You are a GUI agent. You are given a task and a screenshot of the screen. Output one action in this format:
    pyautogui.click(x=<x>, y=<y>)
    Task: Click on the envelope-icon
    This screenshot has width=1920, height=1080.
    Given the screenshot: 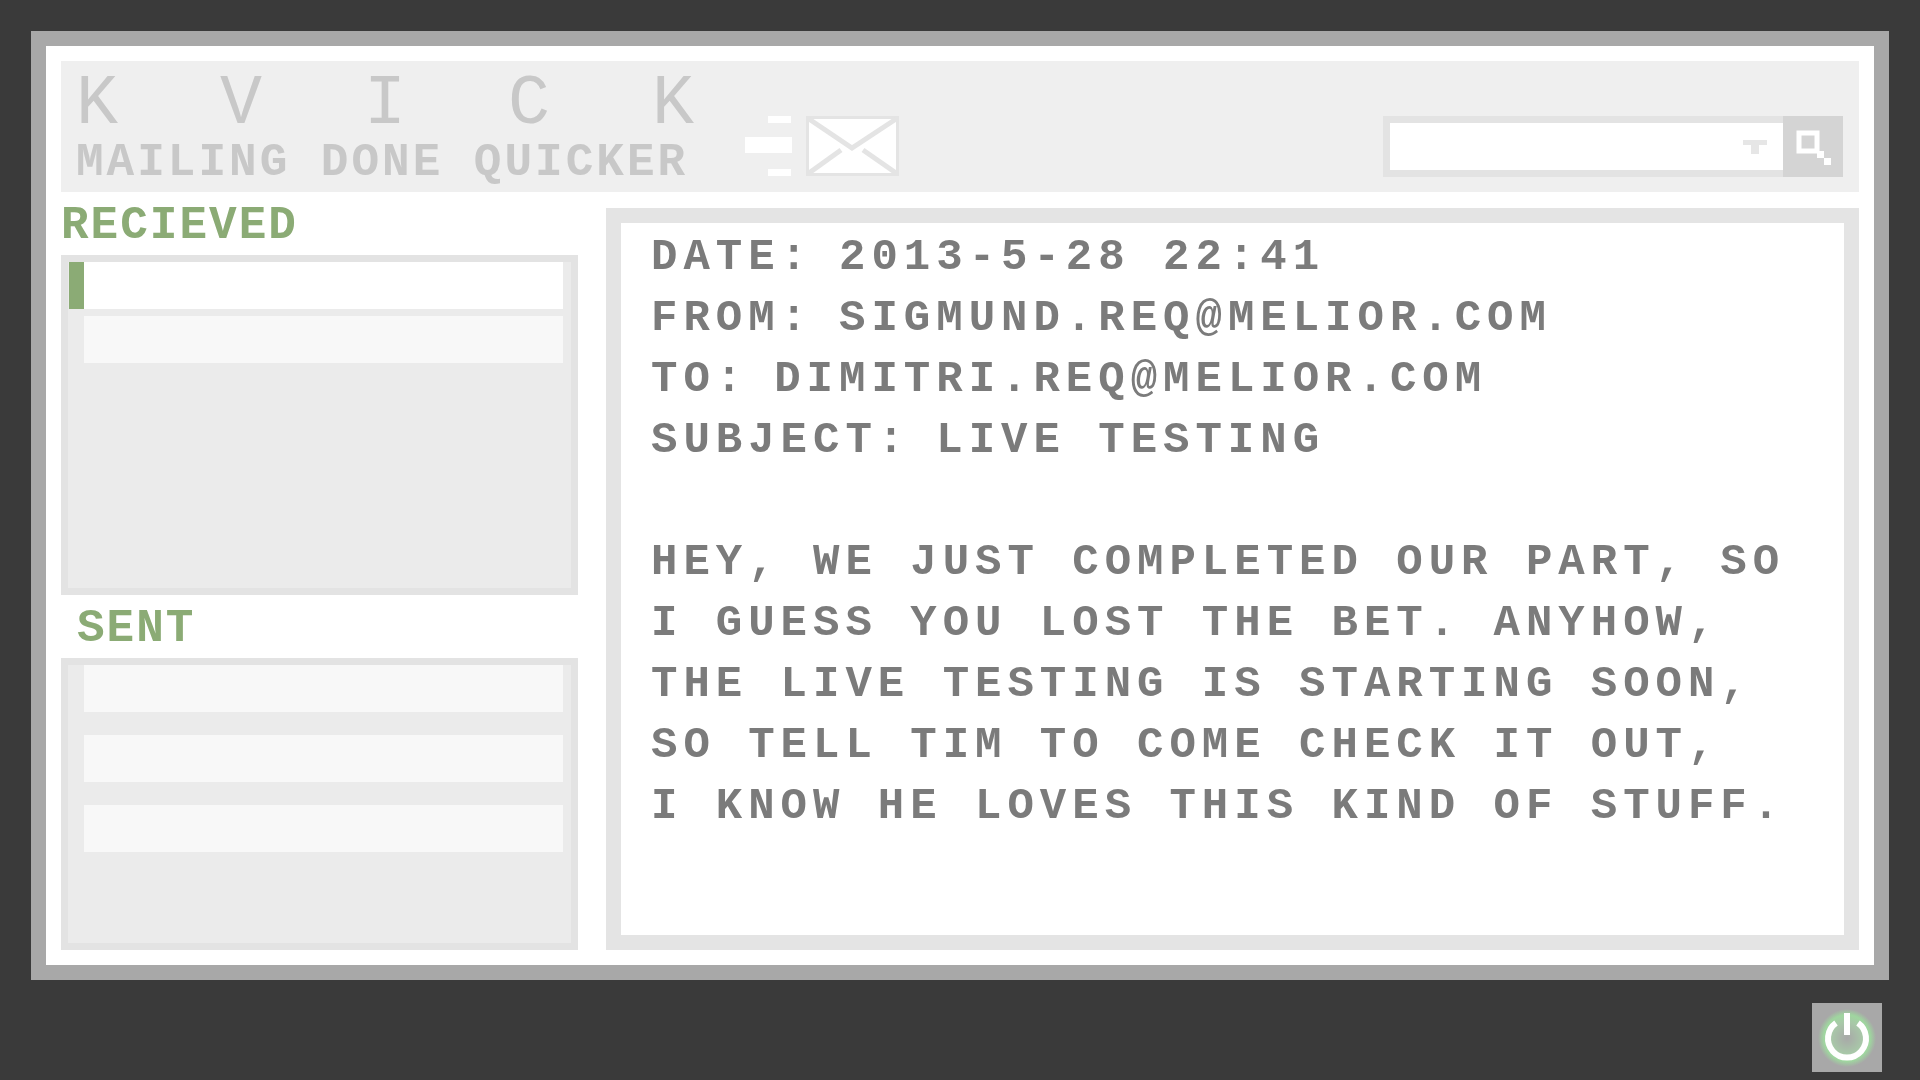 What is the action you would take?
    pyautogui.click(x=822, y=146)
    